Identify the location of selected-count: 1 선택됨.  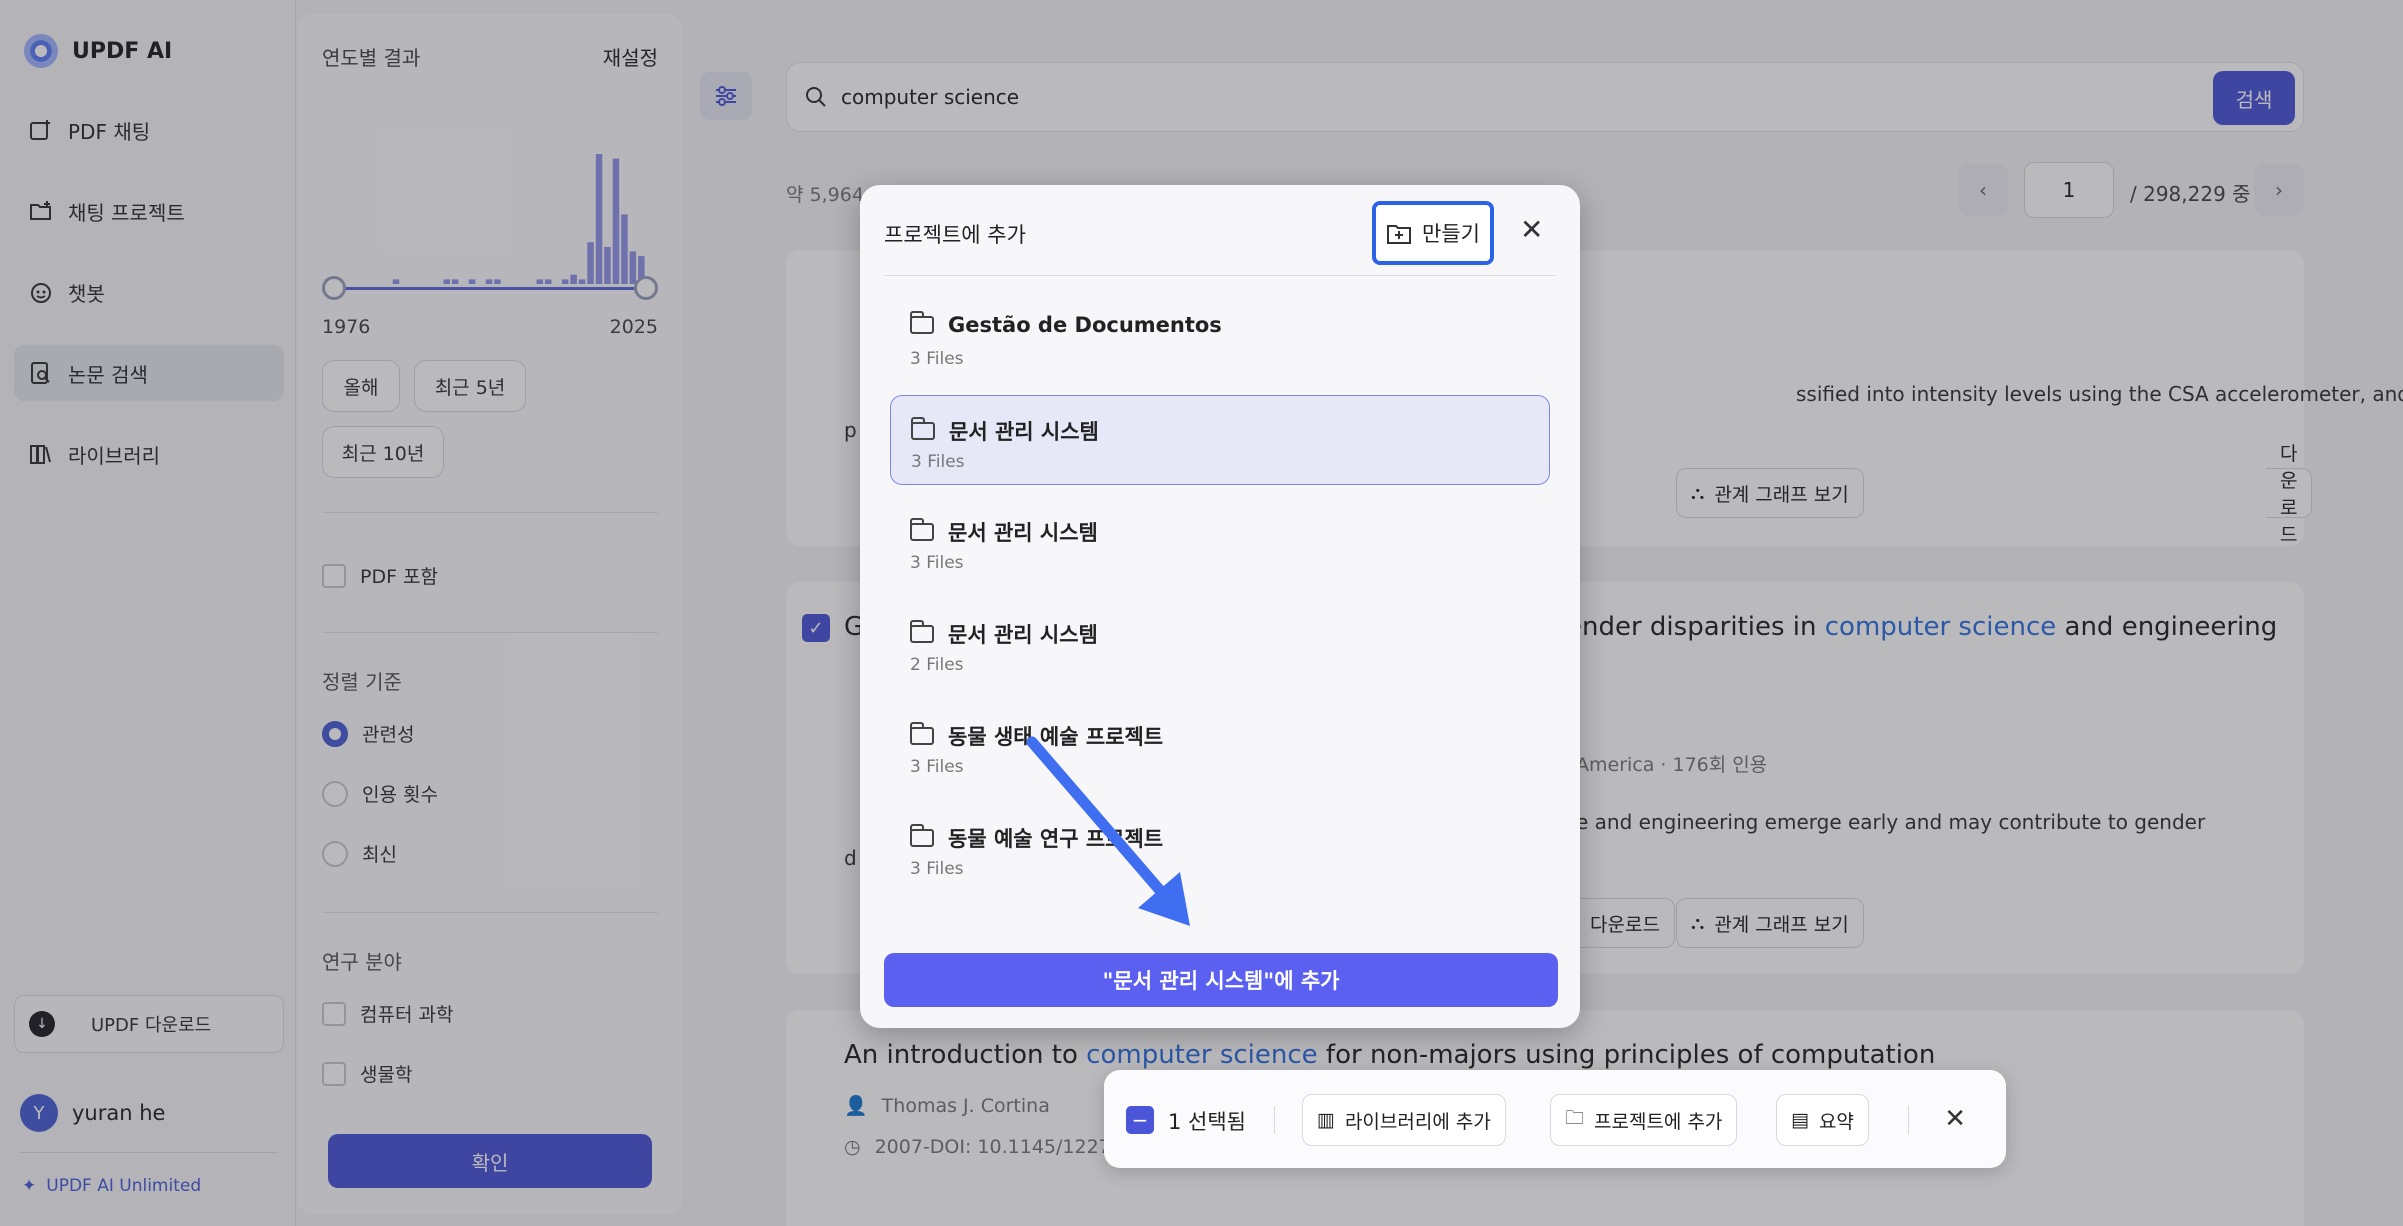
(1207, 1122).